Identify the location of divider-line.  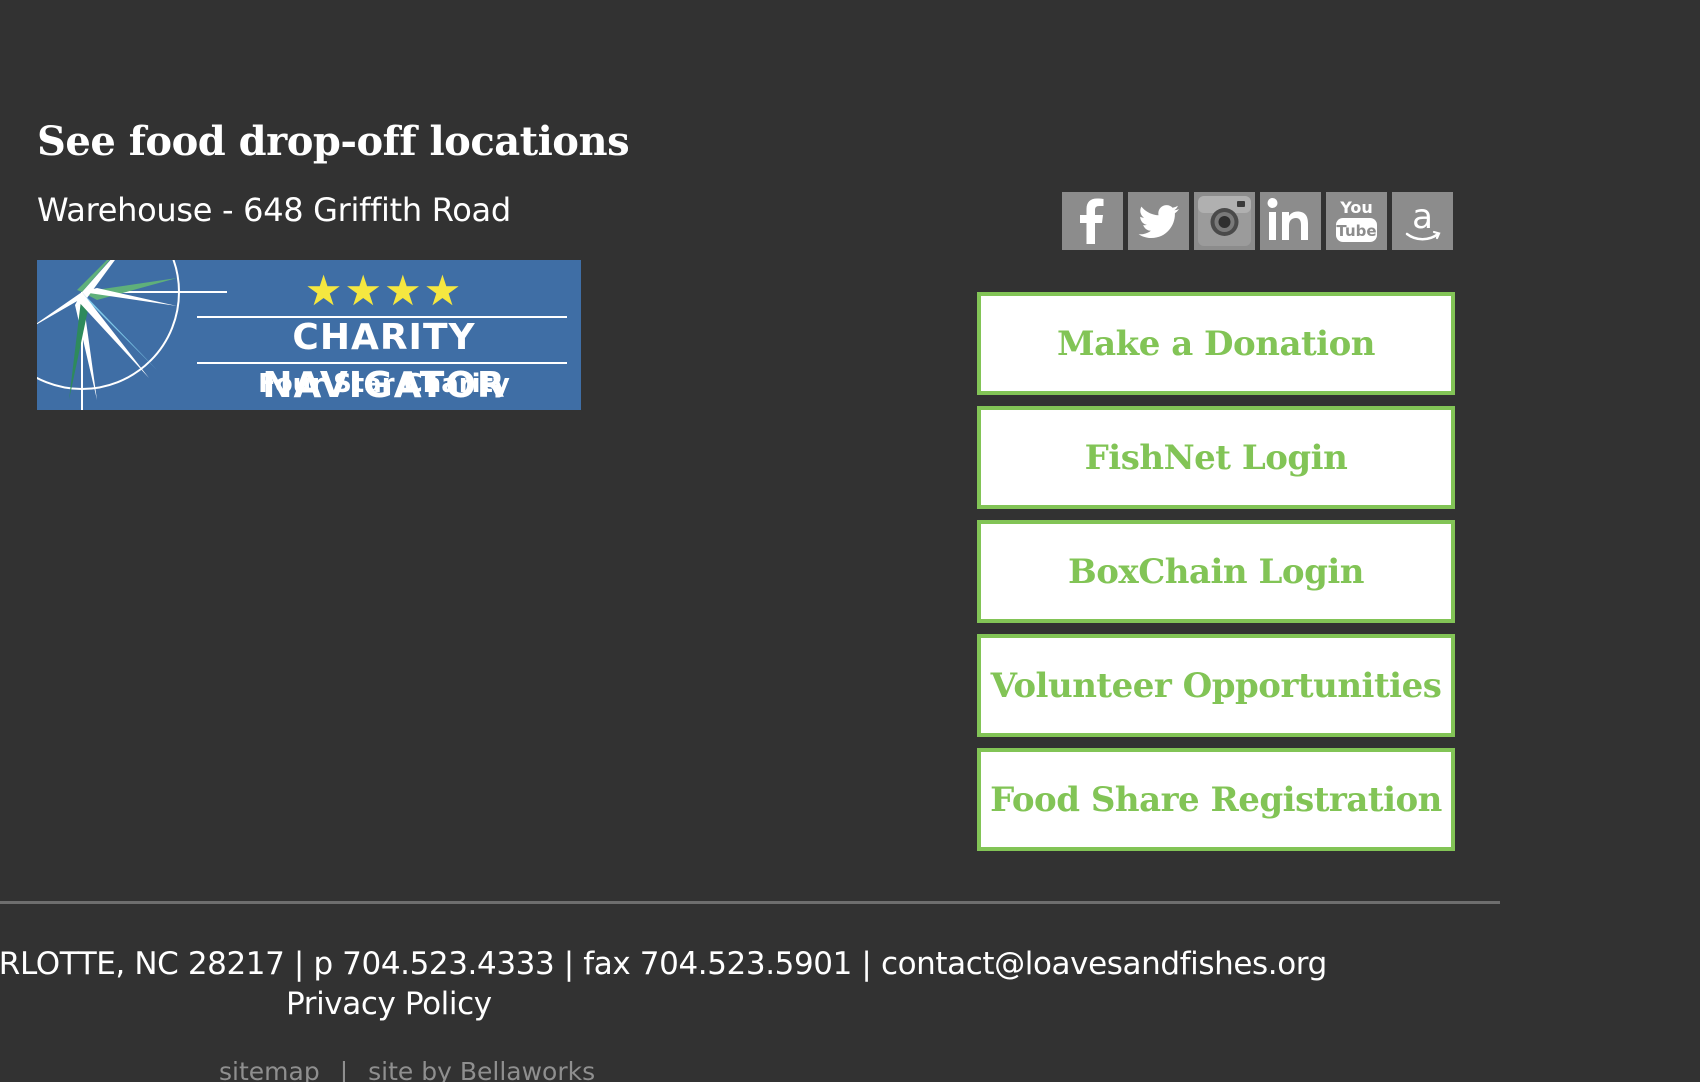
(382, 363).